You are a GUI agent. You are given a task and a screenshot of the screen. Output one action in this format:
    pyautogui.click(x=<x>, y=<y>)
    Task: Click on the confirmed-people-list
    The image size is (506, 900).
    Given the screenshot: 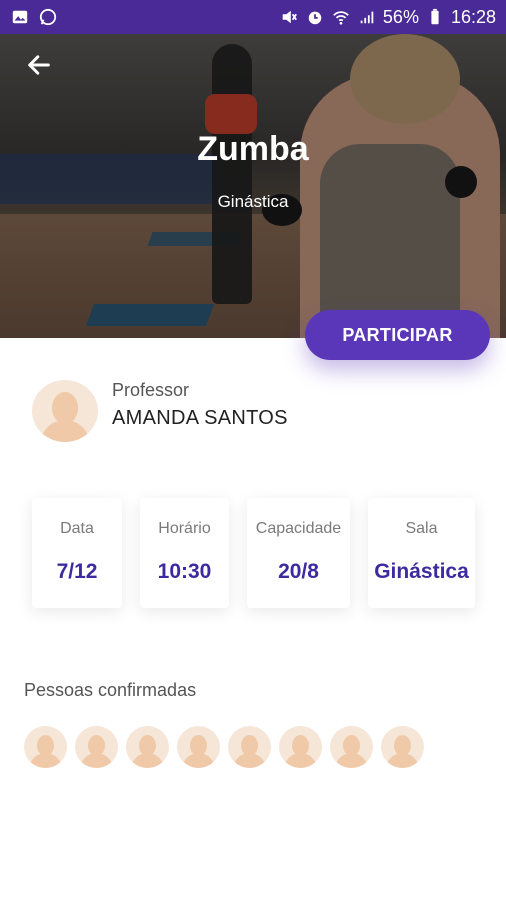 What is the action you would take?
    pyautogui.click(x=224, y=747)
    